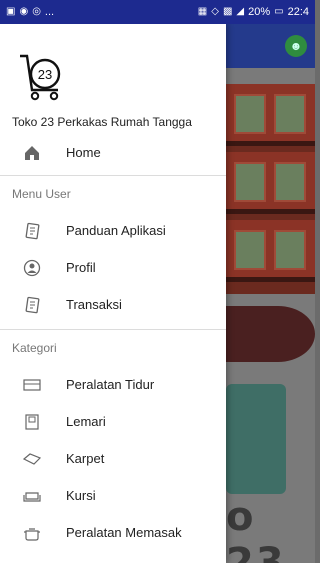 The image size is (320, 563). Describe the element at coordinates (298, 12) in the screenshot. I see `clock: 22:4` at that location.